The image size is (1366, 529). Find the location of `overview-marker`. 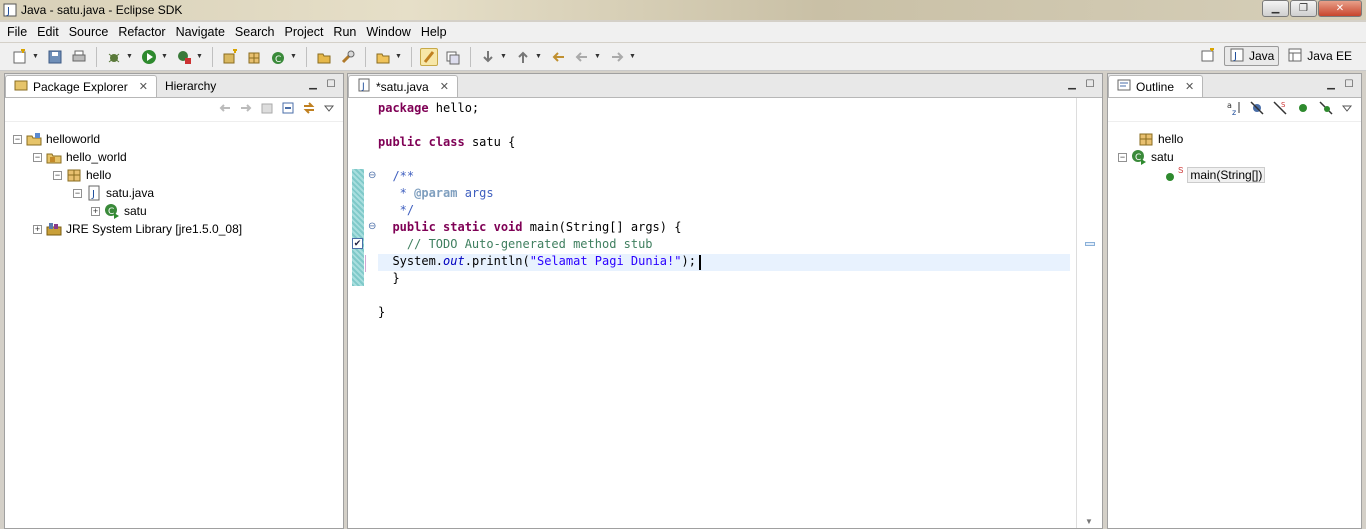

overview-marker is located at coordinates (1090, 244).